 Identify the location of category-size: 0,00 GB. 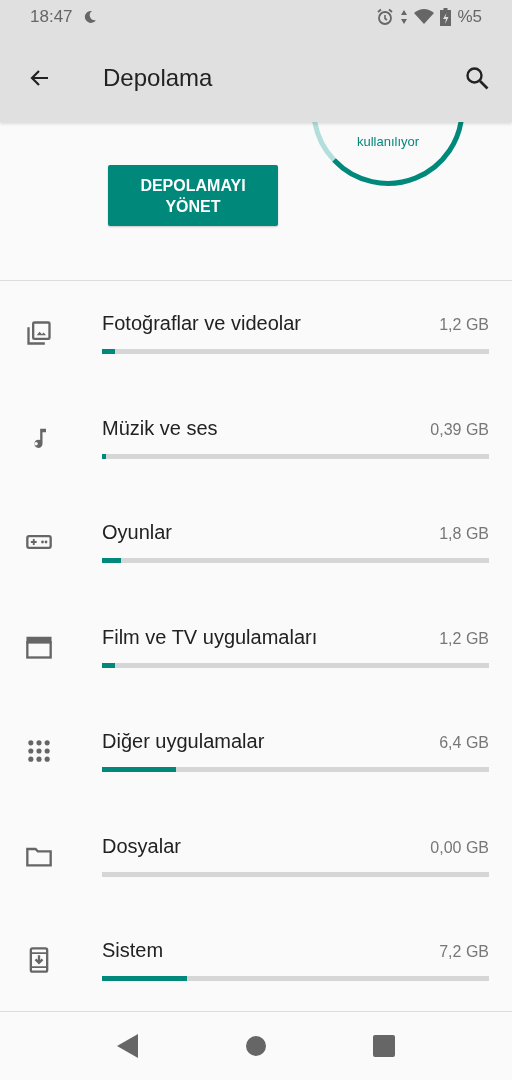
(459, 847).